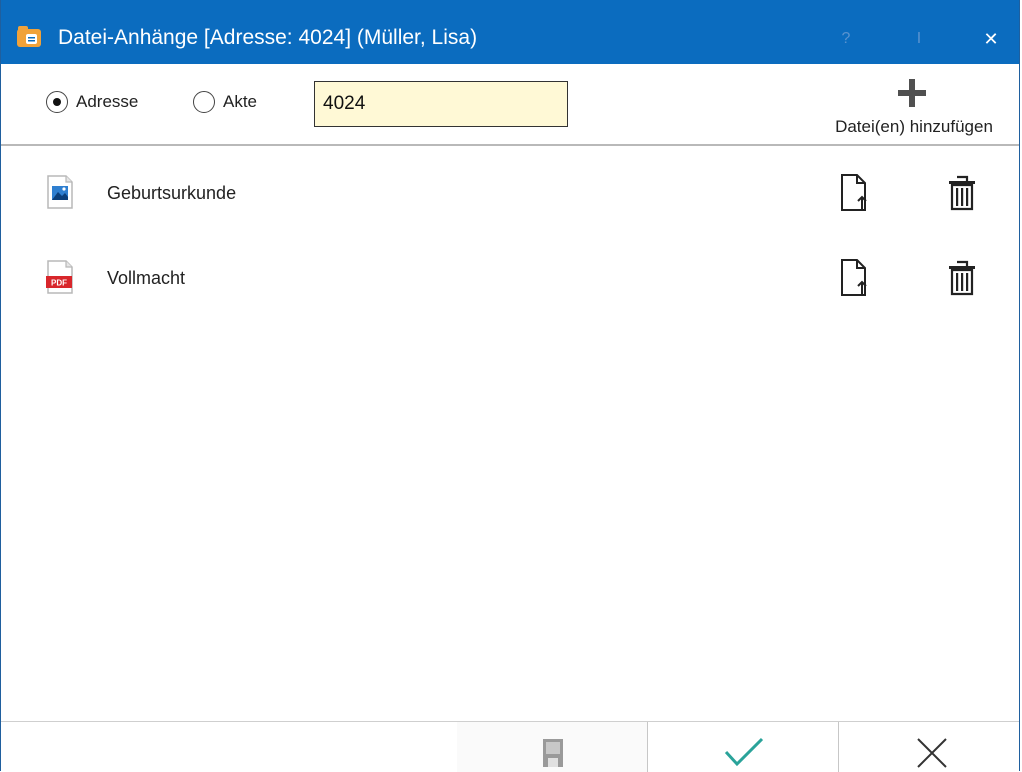 The image size is (1022, 772). Describe the element at coordinates (912, 93) in the screenshot. I see `plus-icon` at that location.